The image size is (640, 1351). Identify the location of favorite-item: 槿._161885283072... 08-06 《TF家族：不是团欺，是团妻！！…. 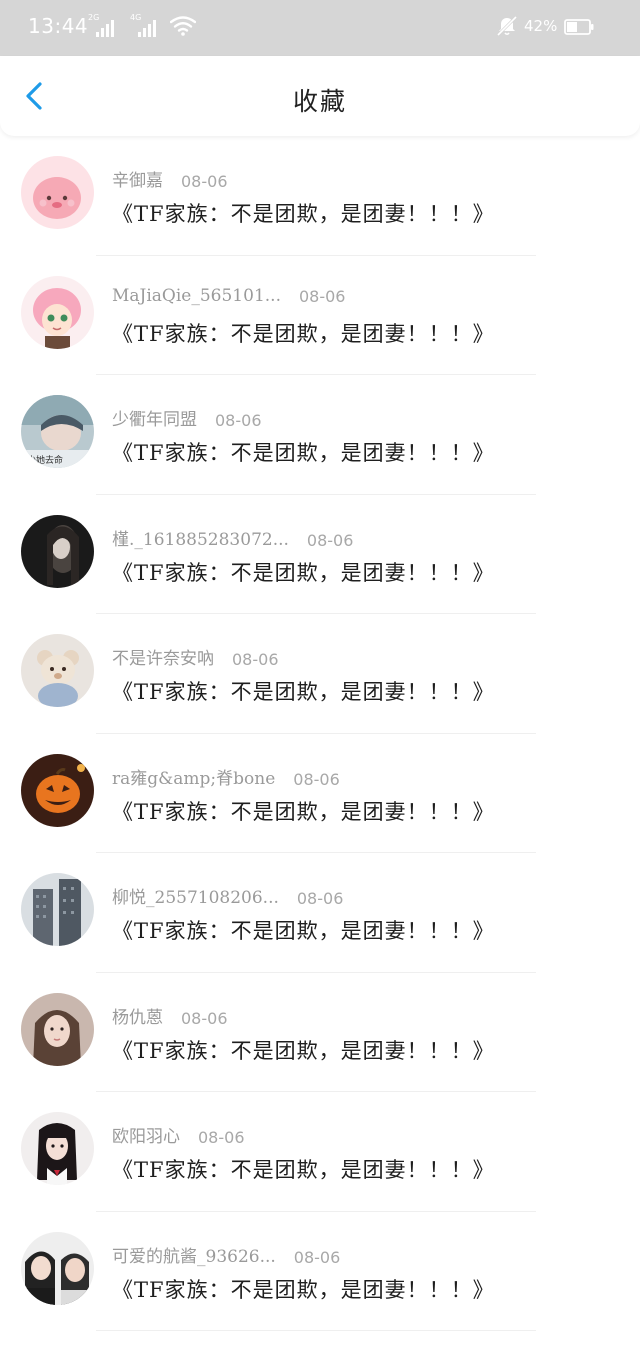
(320, 554).